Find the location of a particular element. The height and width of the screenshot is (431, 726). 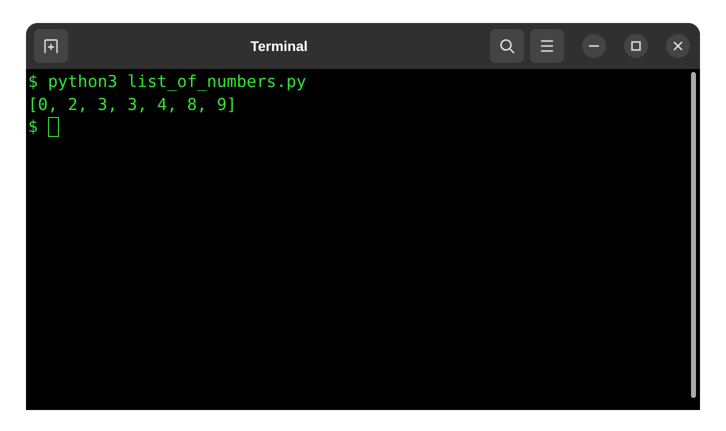

close-button is located at coordinates (678, 46).